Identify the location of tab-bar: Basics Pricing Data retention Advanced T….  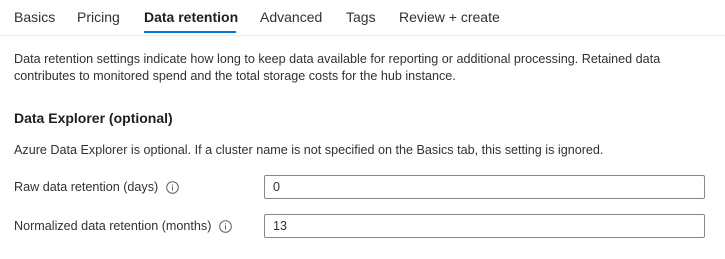
(362, 17).